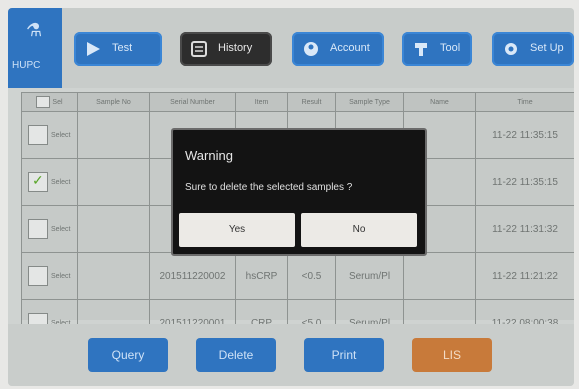 The image size is (579, 389). What do you see at coordinates (269, 187) in the screenshot?
I see `dialog-message: Sure to delete the selected samples ?` at bounding box center [269, 187].